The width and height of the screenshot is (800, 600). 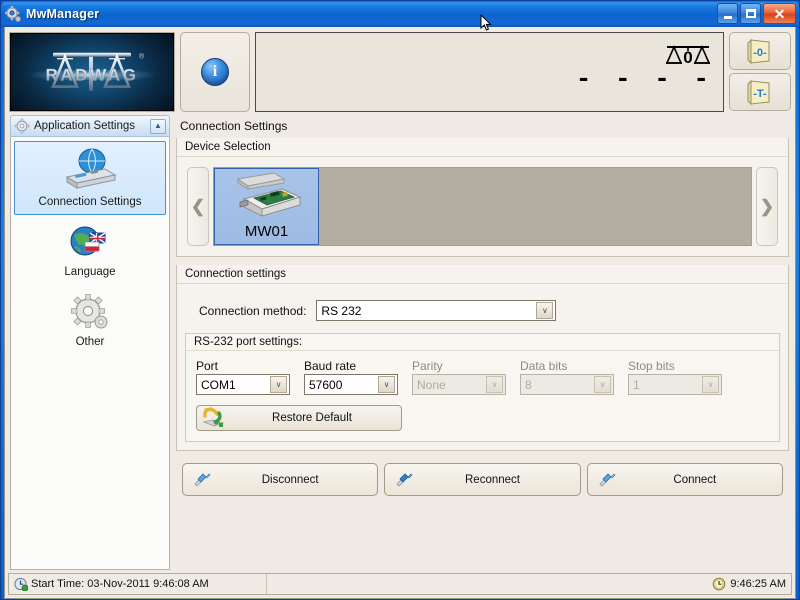 I want to click on rs232-port-settings-title: RS-232 port settings:, so click(x=482, y=342).